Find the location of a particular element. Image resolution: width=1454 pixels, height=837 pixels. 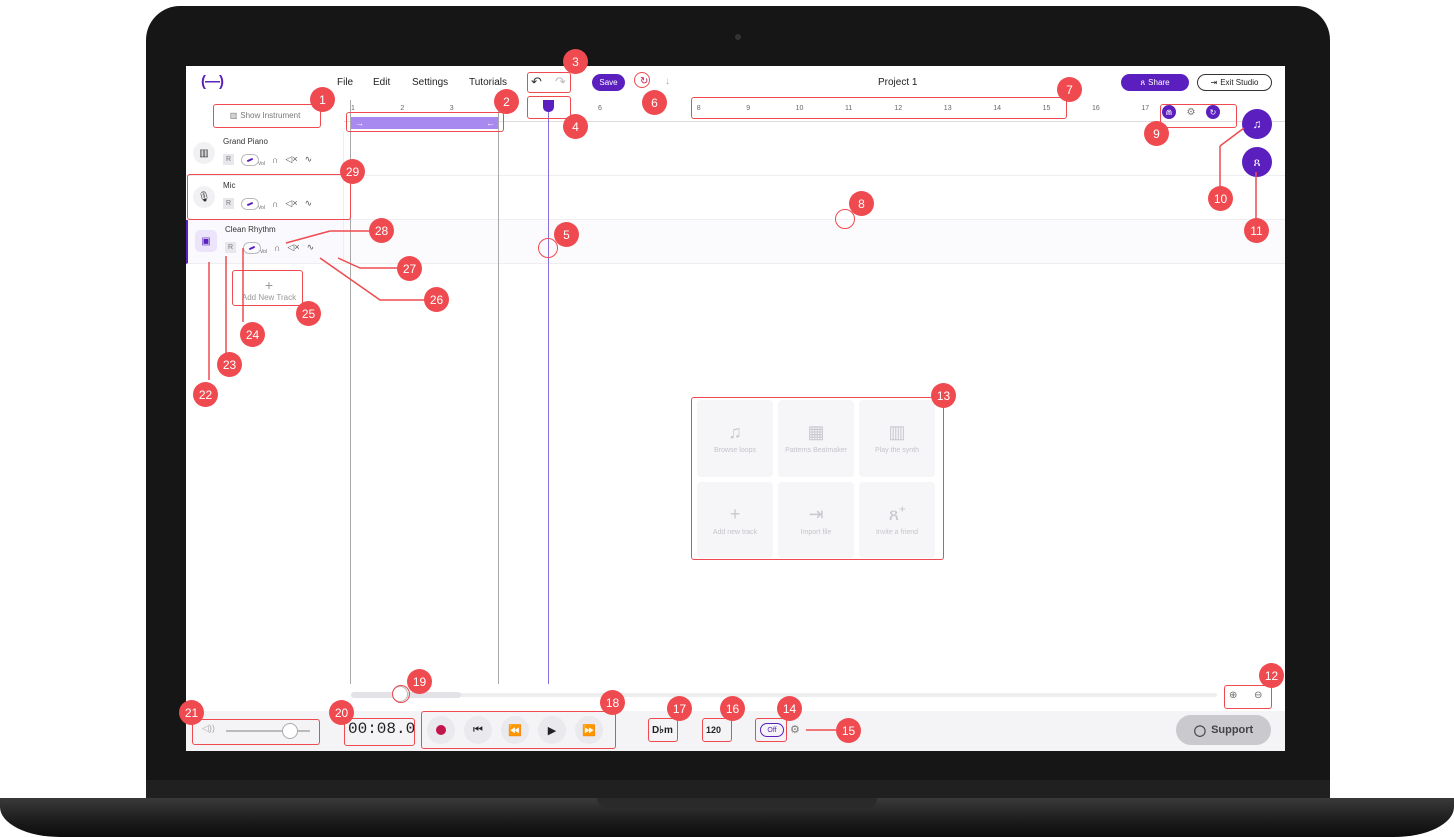

annotation-badge: 4 is located at coordinates (575, 126).